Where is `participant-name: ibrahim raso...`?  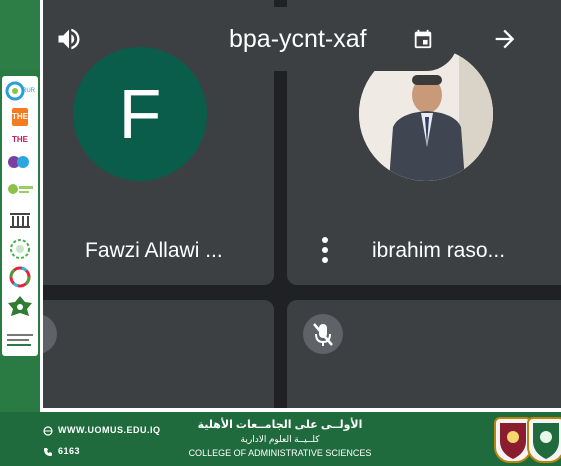 participant-name: ibrahim raso... is located at coordinates (439, 250).